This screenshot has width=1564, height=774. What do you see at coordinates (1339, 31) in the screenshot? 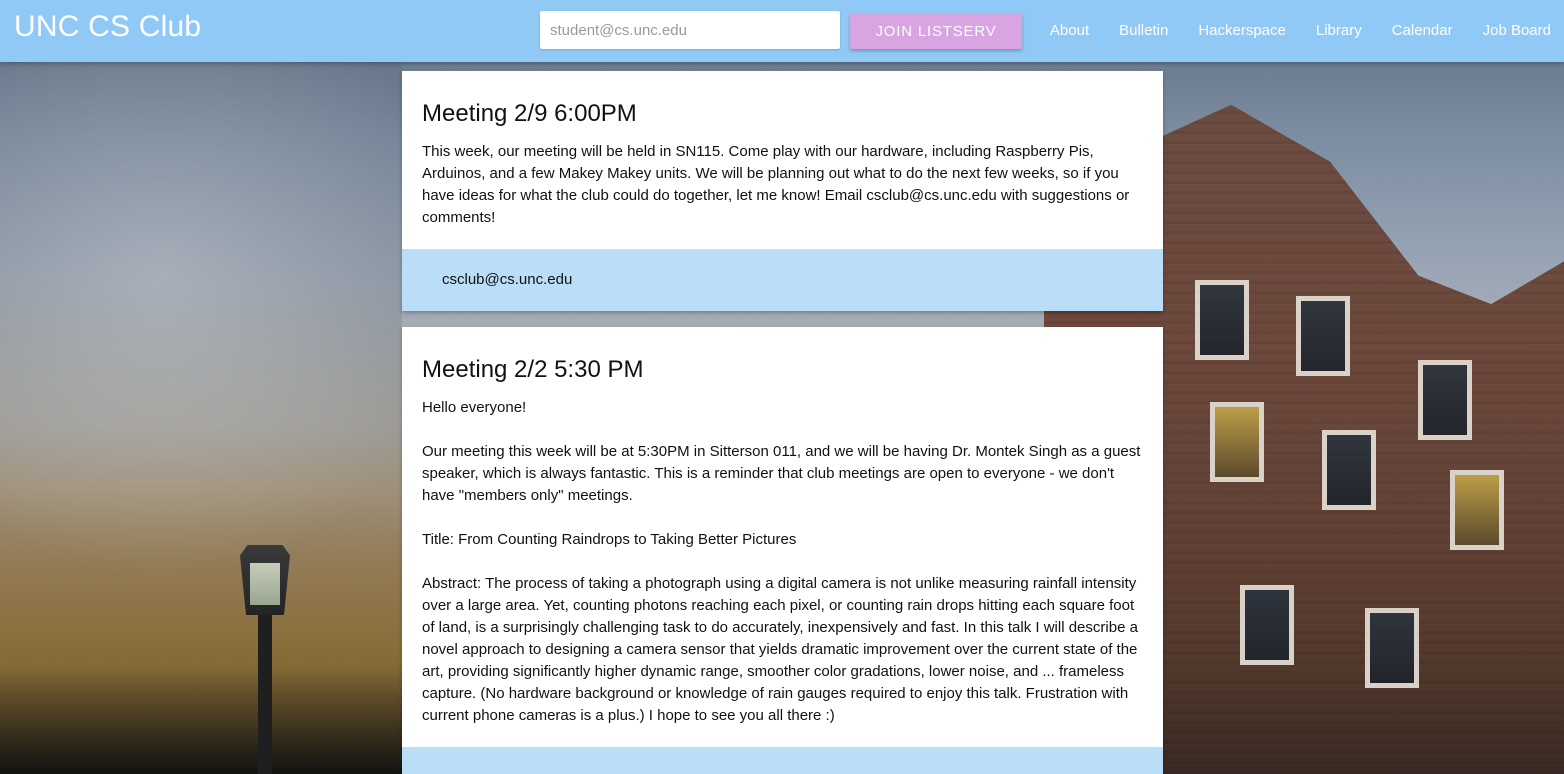
I see `nav-link-library: Library` at bounding box center [1339, 31].